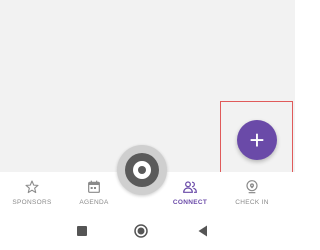  I want to click on nav-label-check-in: CHECK IN, so click(252, 202).